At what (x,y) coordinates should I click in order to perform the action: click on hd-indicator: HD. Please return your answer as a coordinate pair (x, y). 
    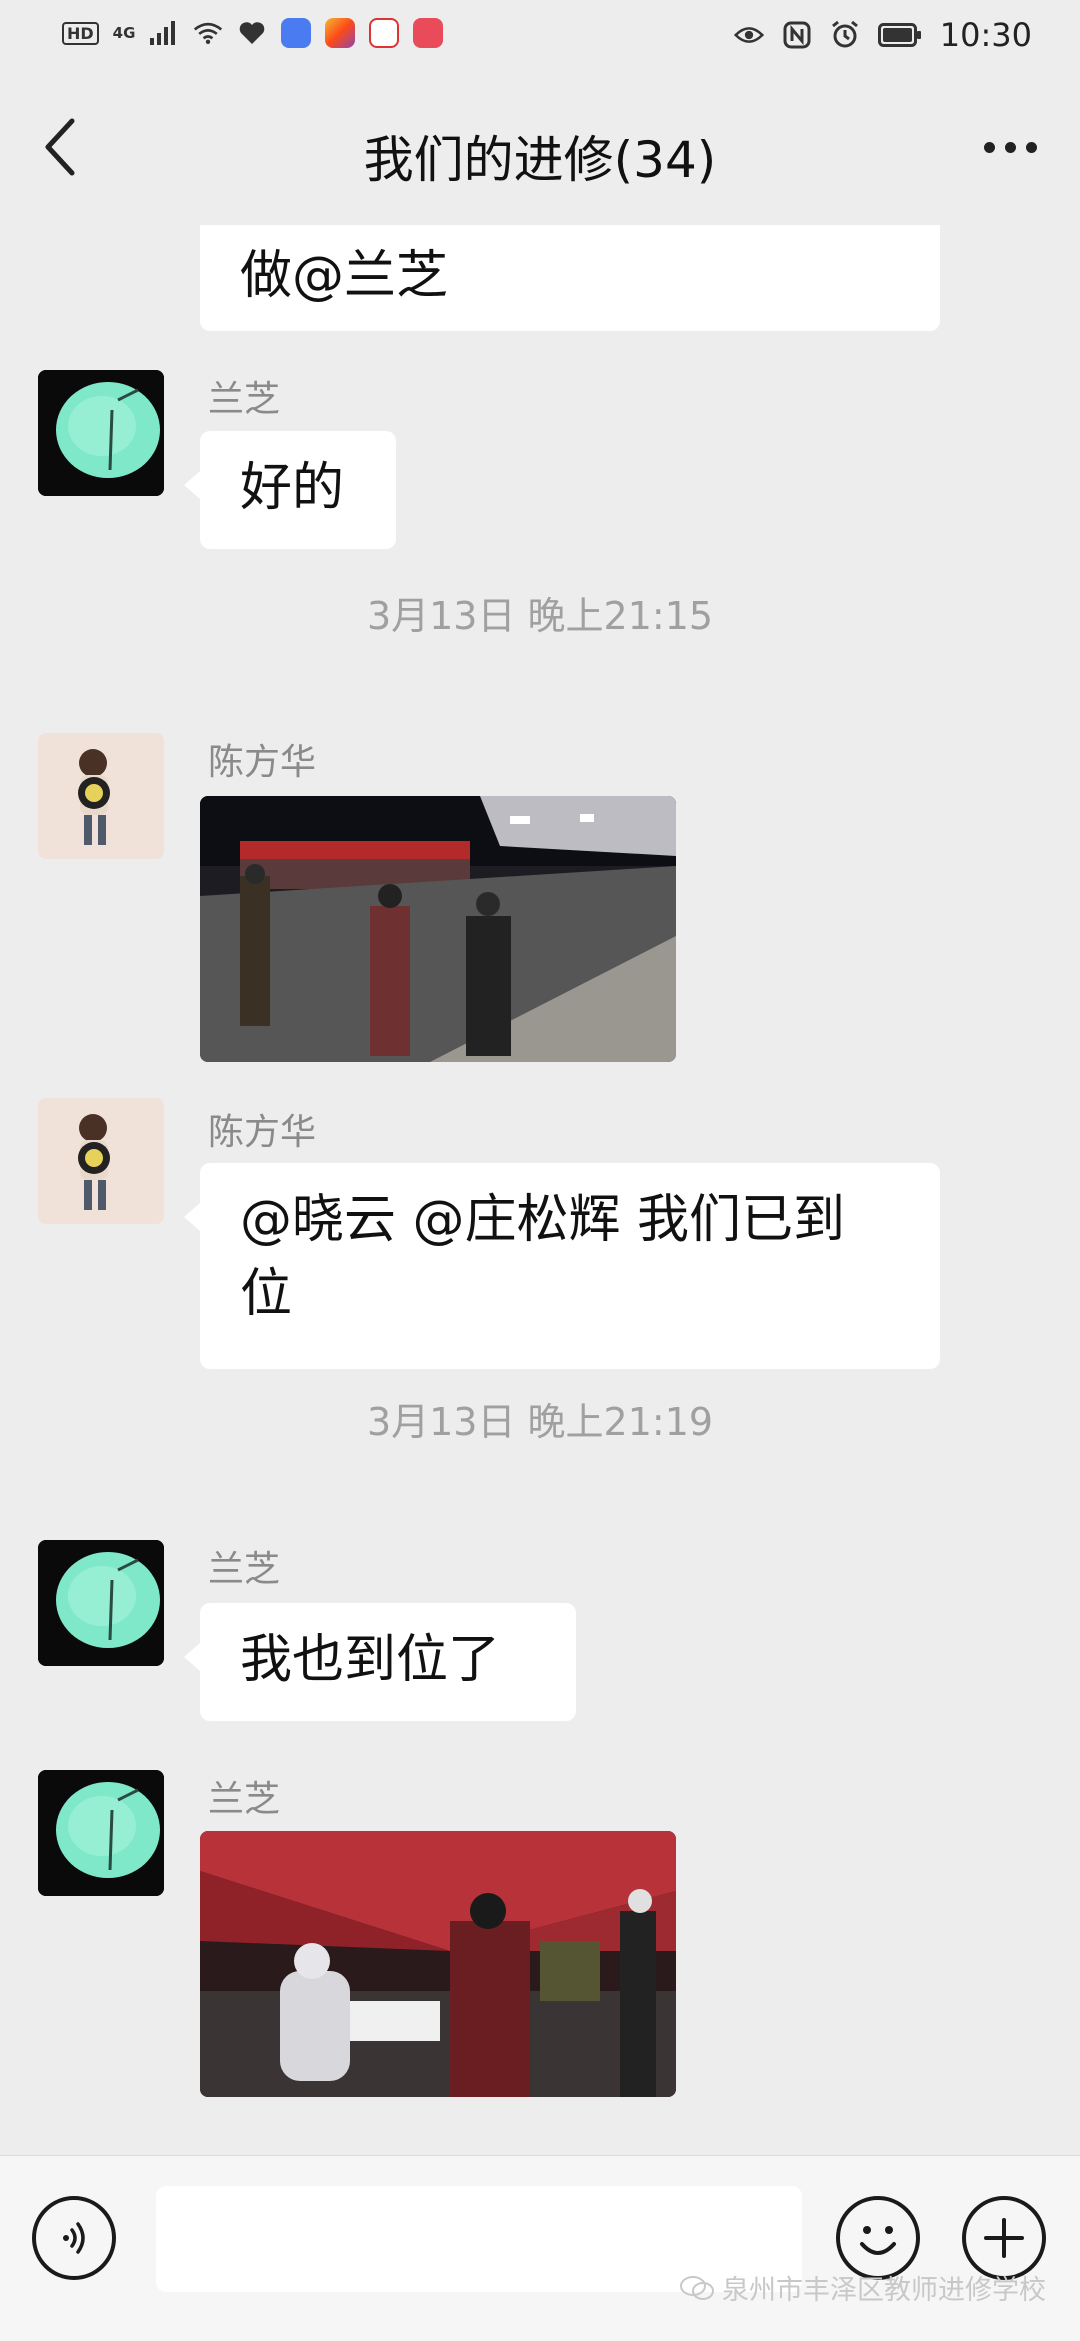
    Looking at the image, I should click on (80, 33).